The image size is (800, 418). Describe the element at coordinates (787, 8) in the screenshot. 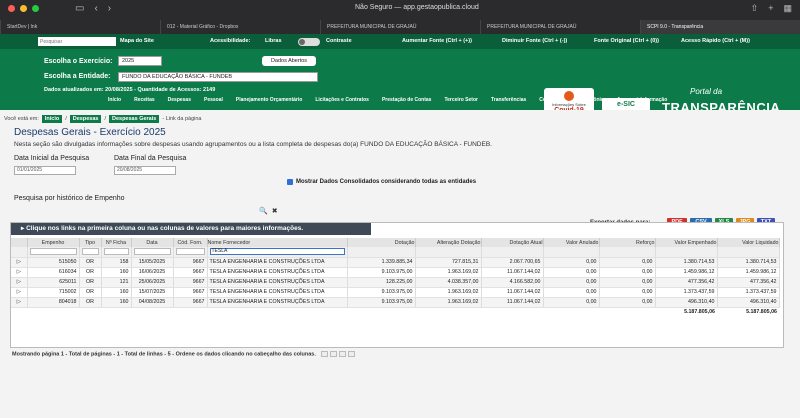

I see `tab-overview-icon: ▦` at that location.